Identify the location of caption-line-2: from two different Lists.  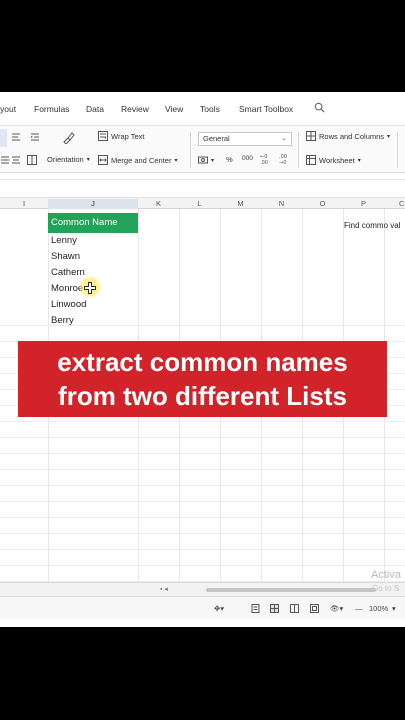
(202, 396).